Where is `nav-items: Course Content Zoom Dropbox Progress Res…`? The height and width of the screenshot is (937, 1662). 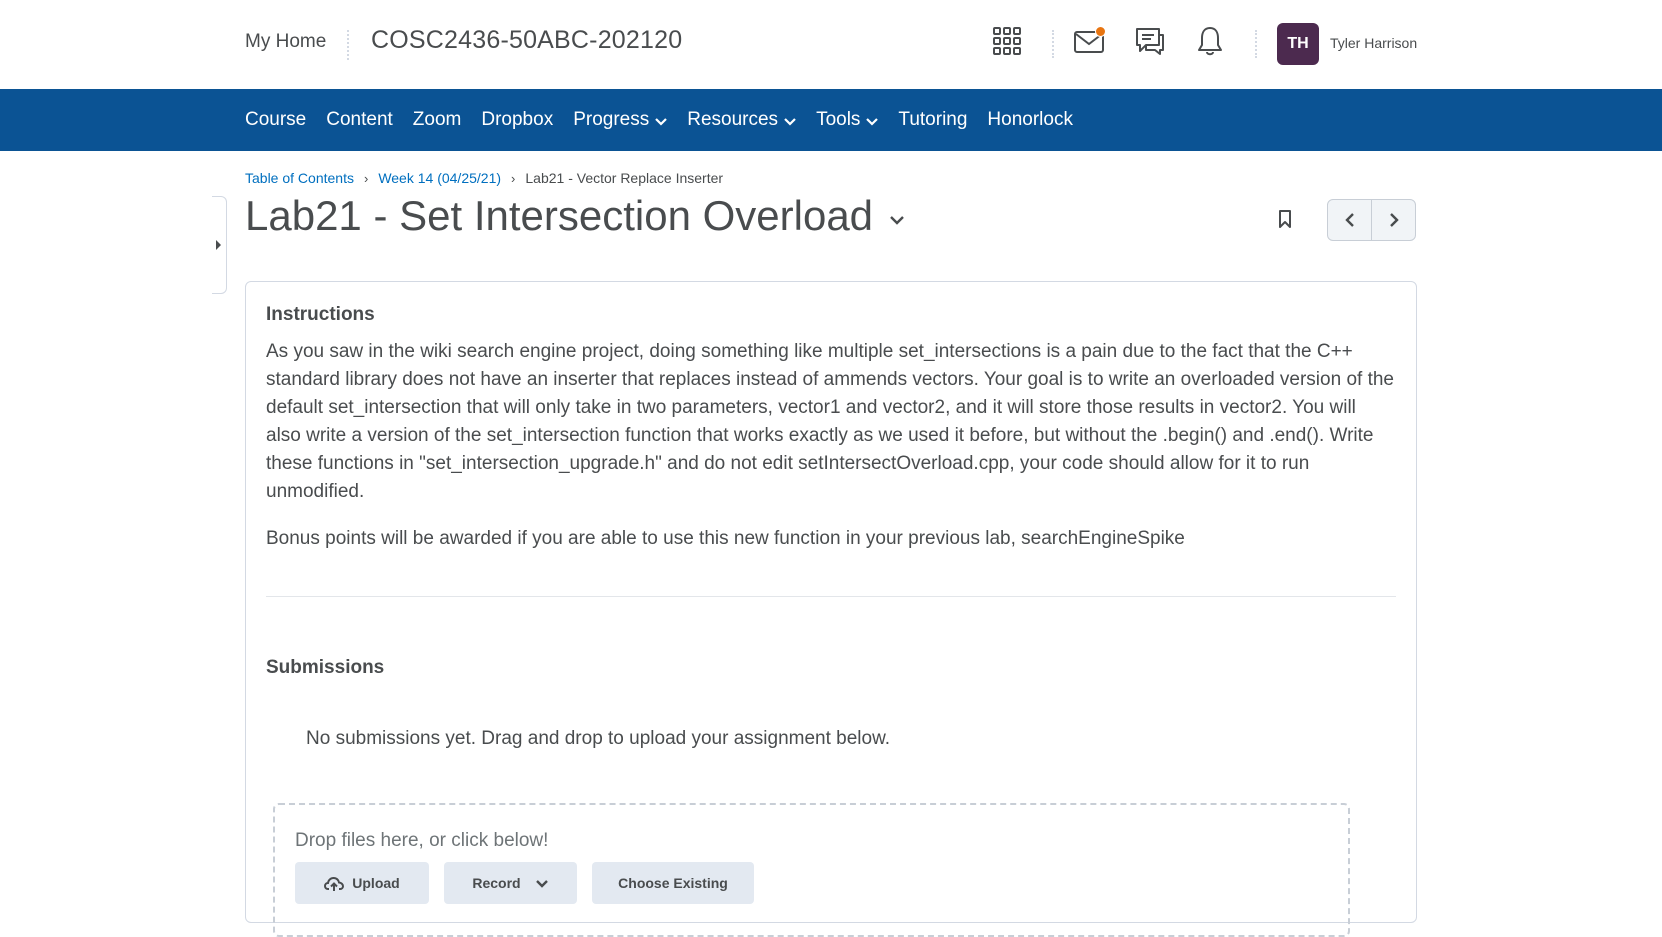 nav-items: Course Content Zoom Dropbox Progress Res… is located at coordinates (669, 120).